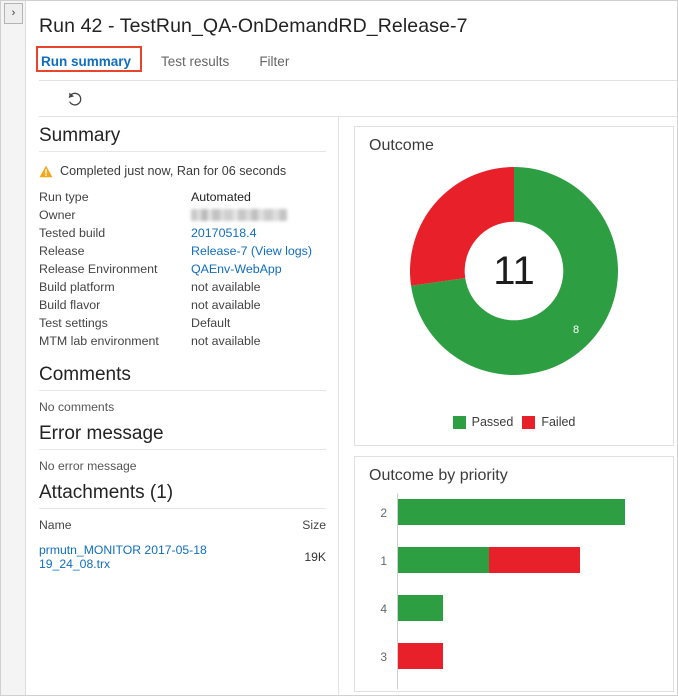 The height and width of the screenshot is (696, 678). What do you see at coordinates (188, 287) in the screenshot?
I see `field-build-platform: Build platform not available` at bounding box center [188, 287].